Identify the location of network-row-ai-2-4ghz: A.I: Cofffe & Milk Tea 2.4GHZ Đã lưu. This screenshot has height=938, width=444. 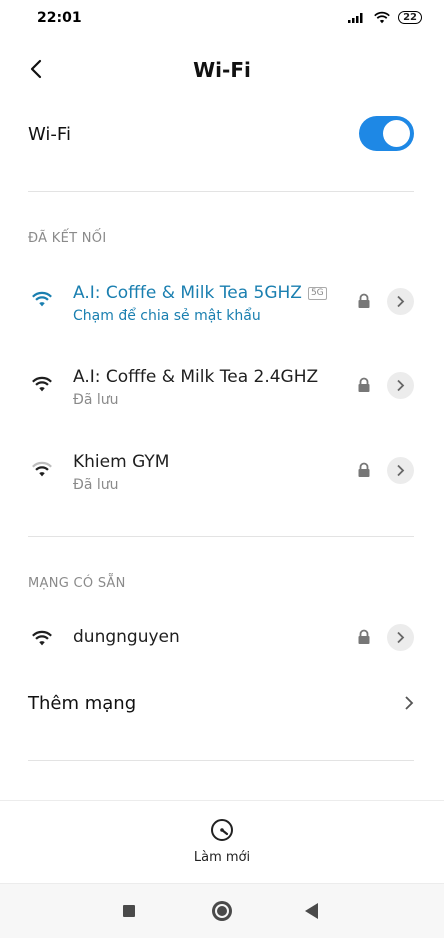
(222, 399).